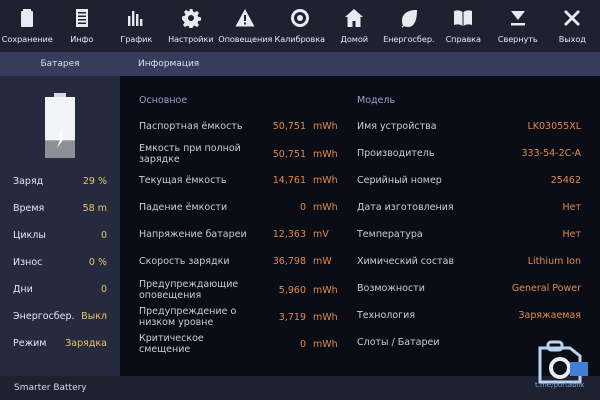 This screenshot has width=600, height=400. I want to click on main-row-value: 14,761, so click(289, 180).